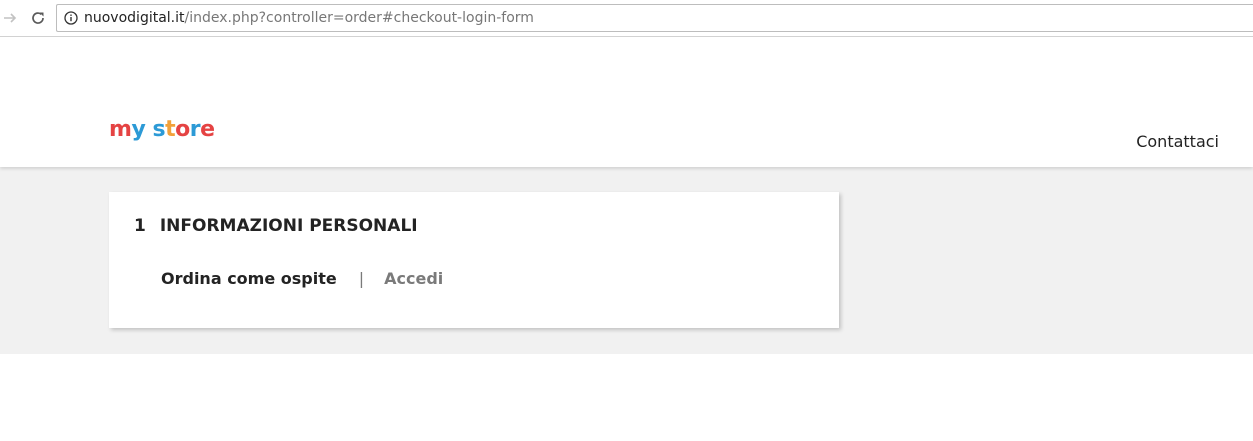 This screenshot has height=441, width=1253. What do you see at coordinates (134, 18) in the screenshot?
I see `url-host: nuovodigital.it` at bounding box center [134, 18].